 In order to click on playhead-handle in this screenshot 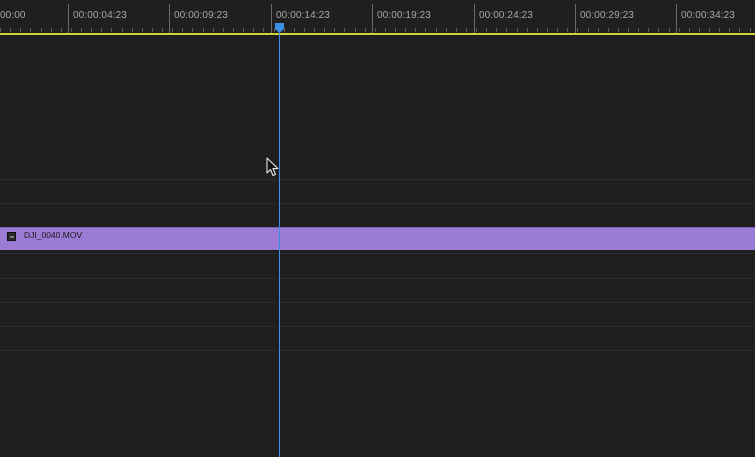, I will do `click(279, 28)`.